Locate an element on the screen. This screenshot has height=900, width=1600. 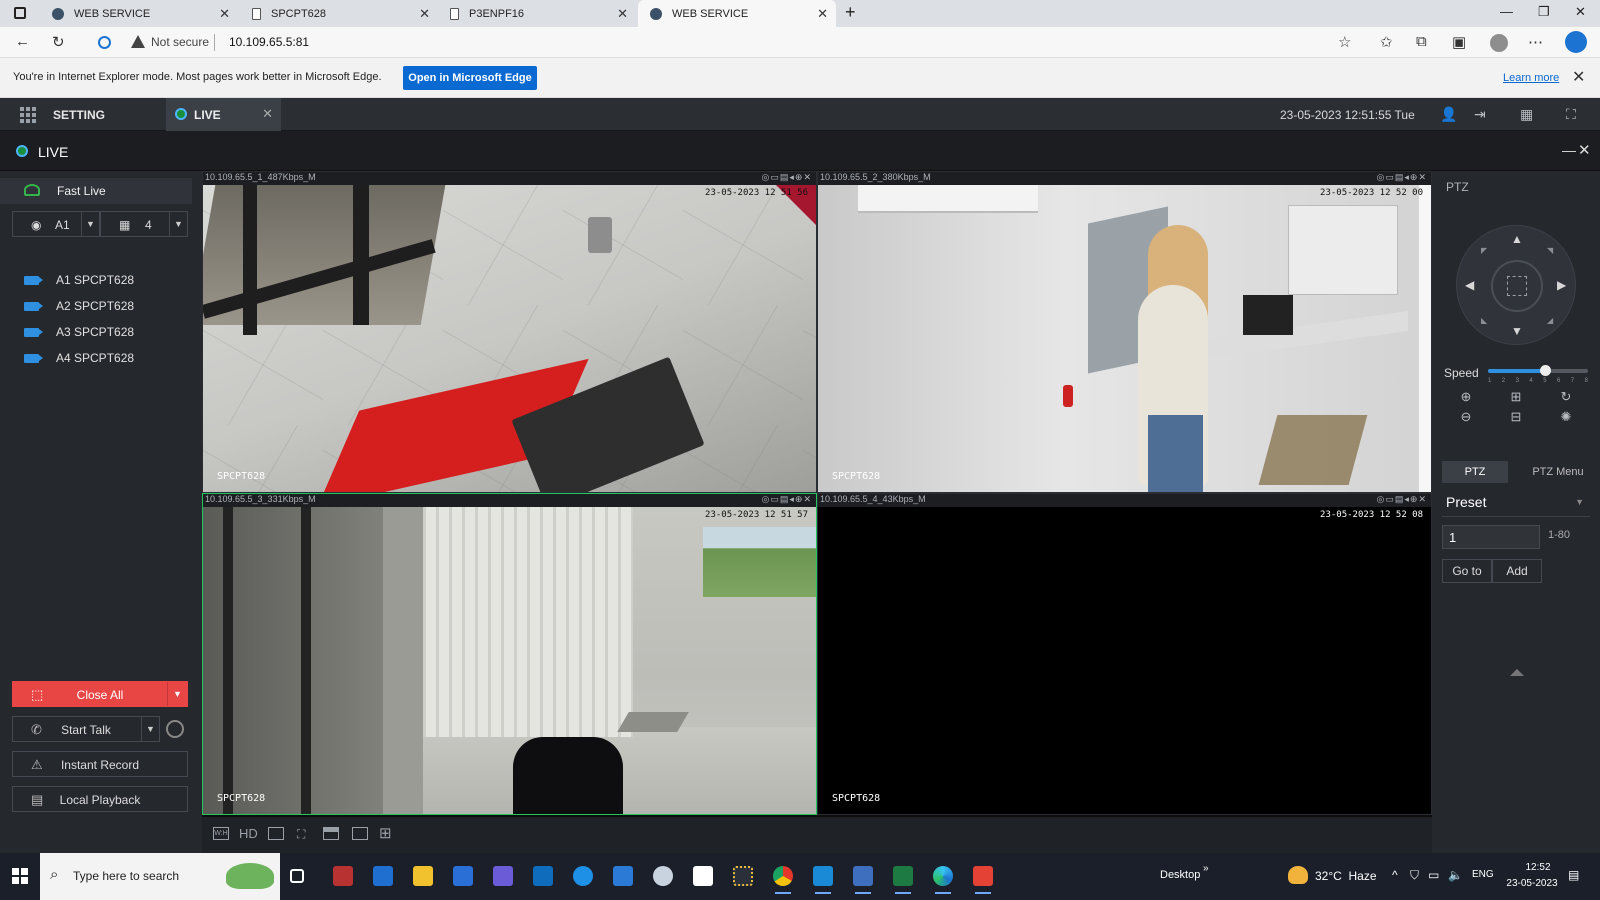
focus-far-icon: ⊟ is located at coordinates (1516, 419).